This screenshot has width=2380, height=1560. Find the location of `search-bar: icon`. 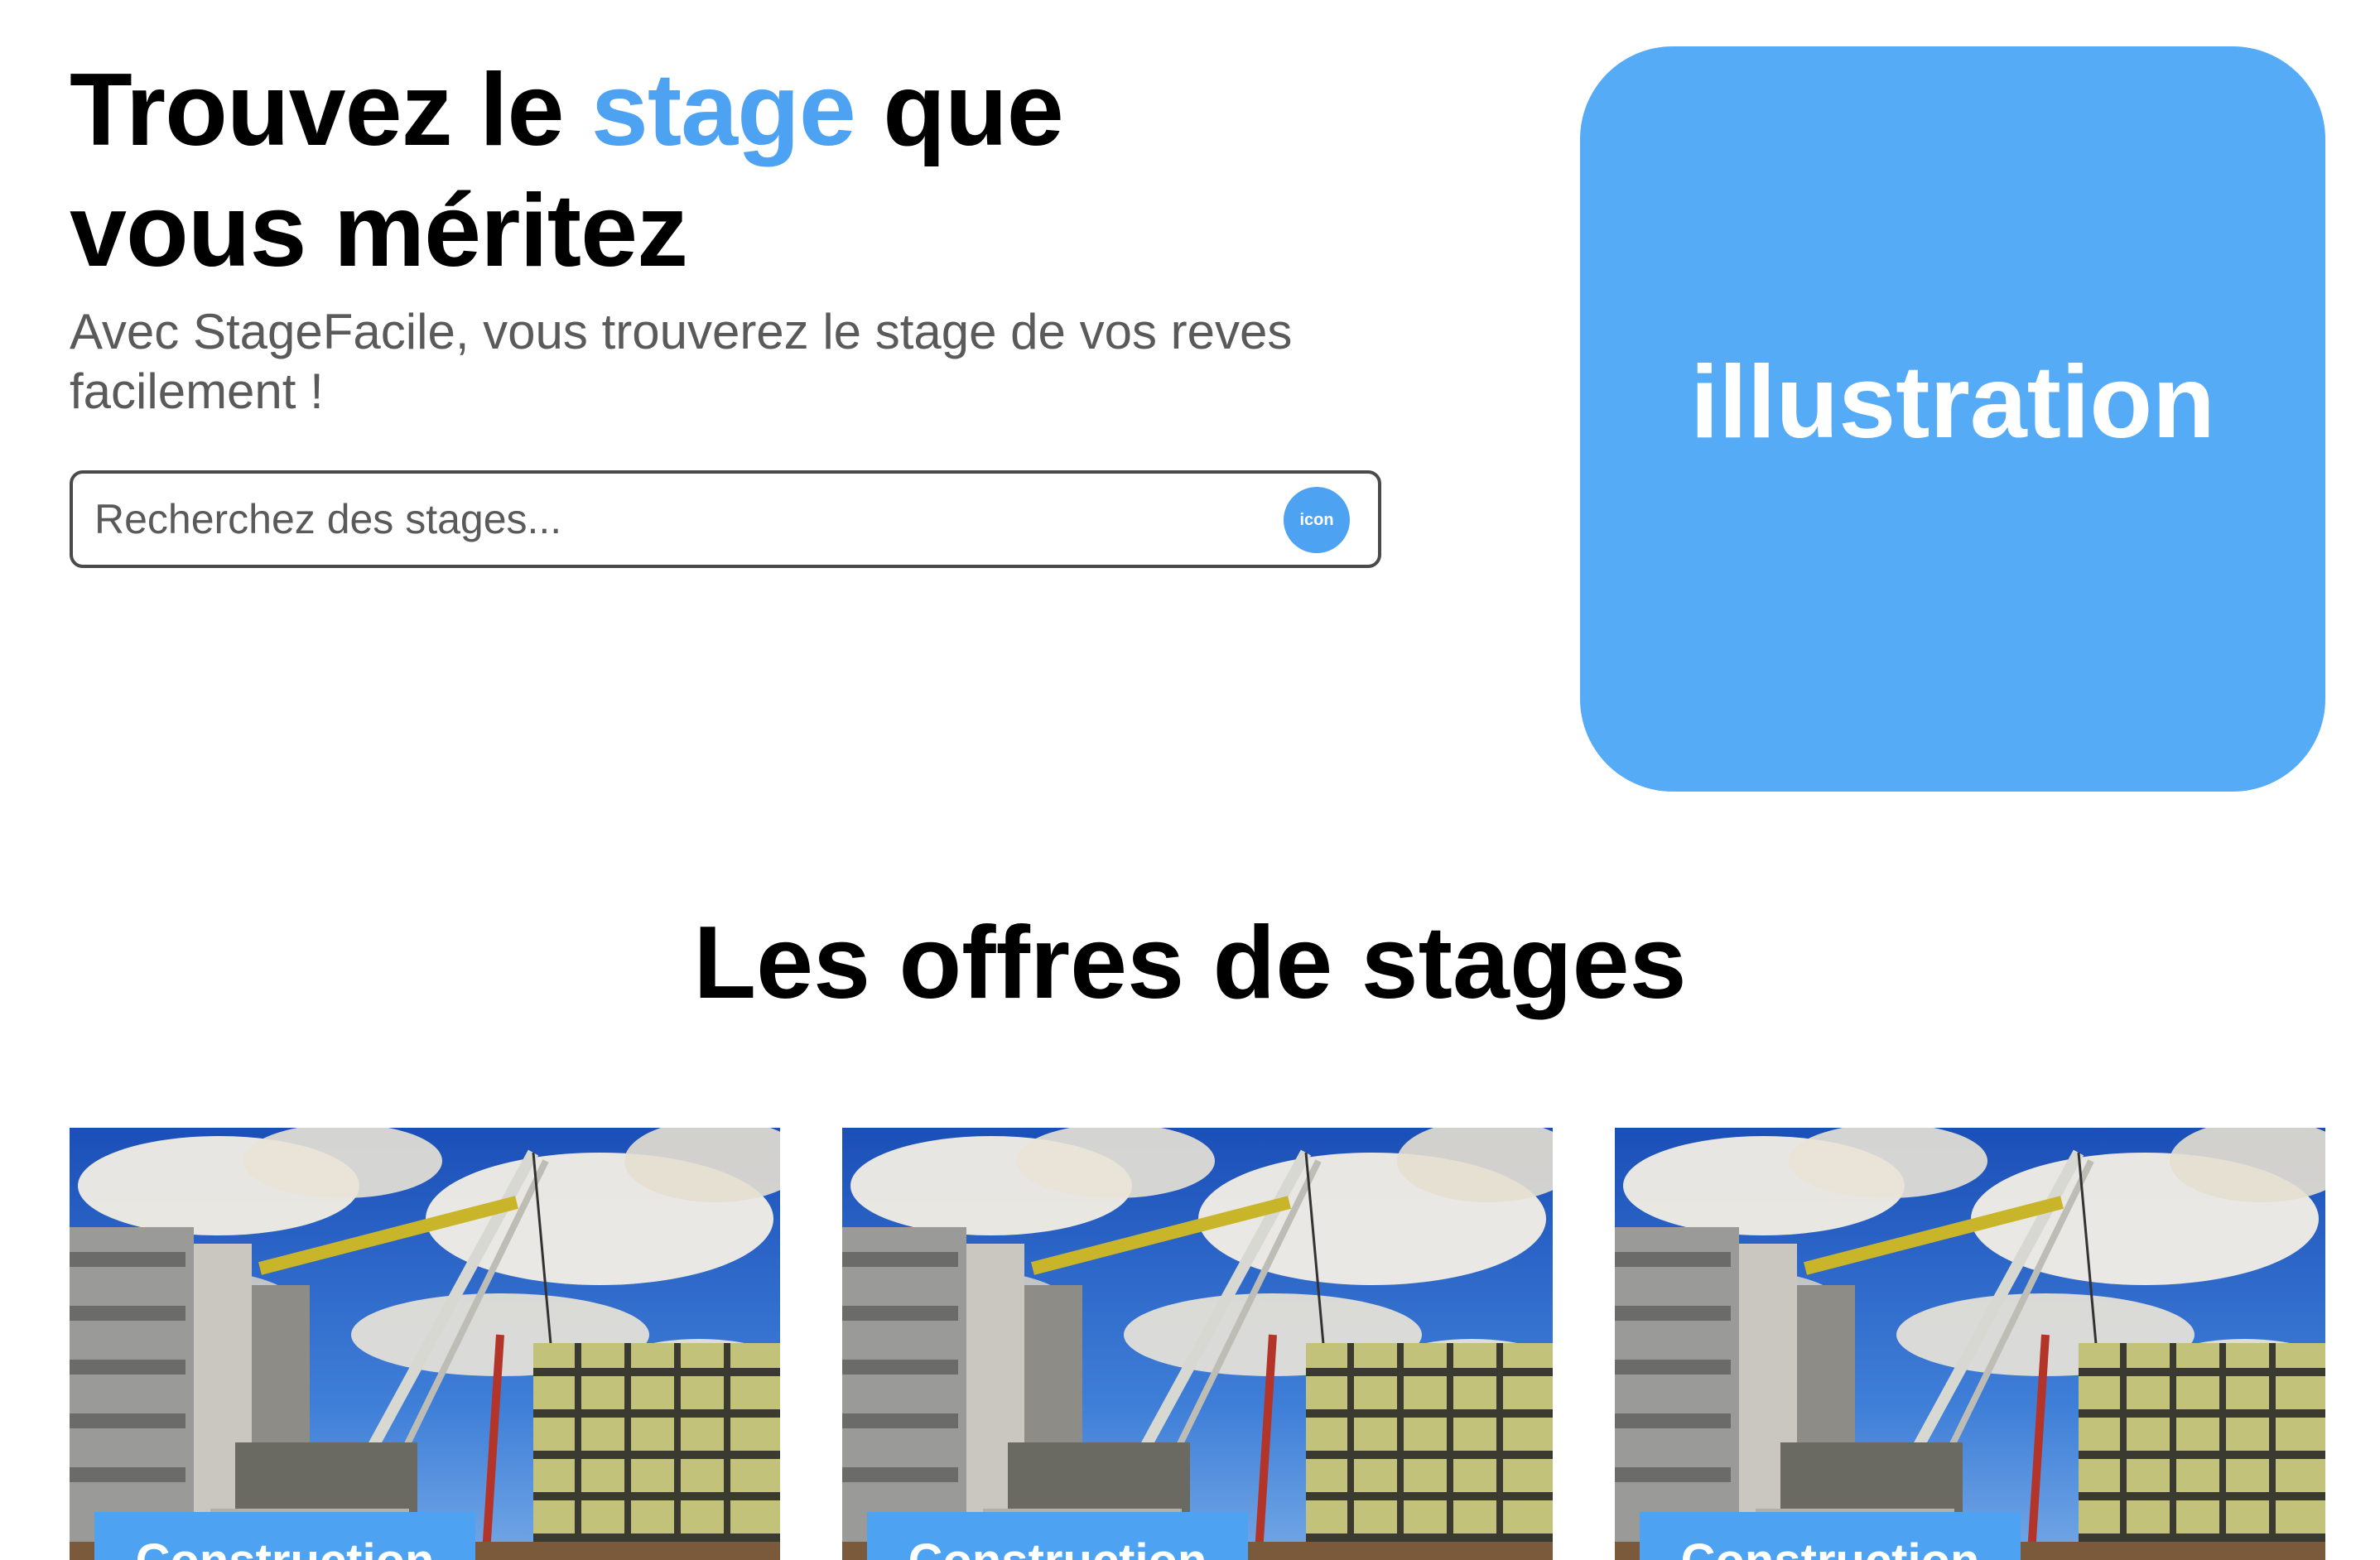

search-bar: icon is located at coordinates (725, 519).